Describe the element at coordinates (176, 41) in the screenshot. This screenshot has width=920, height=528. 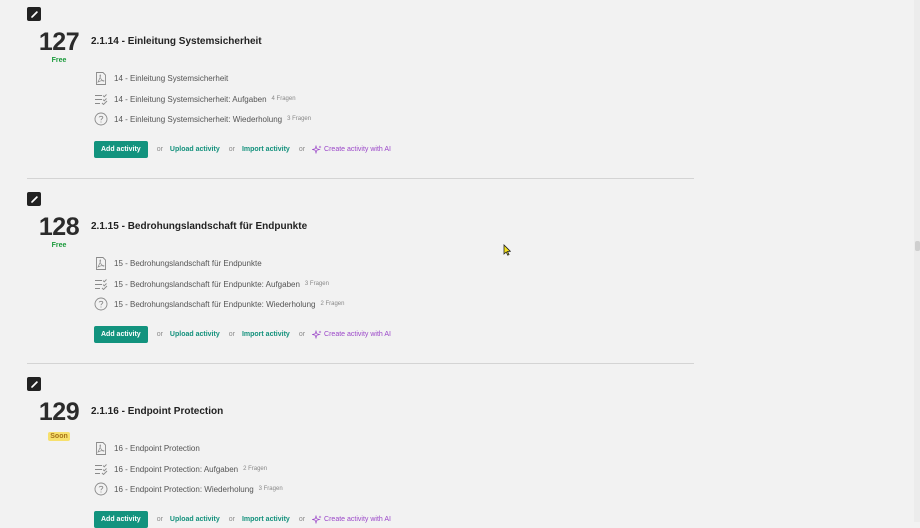
I see `section-title: 2.1.14 - Einleitung Systemsicherheit` at that location.